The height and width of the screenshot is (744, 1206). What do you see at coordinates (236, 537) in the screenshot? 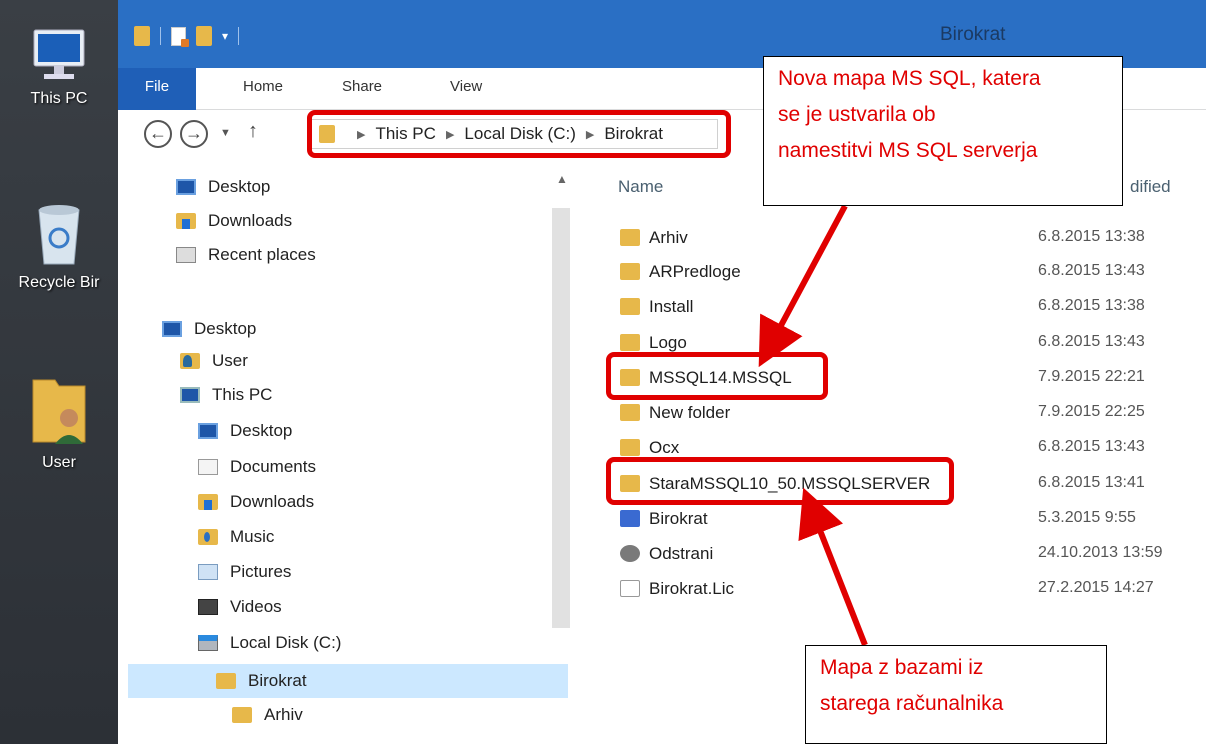
I see `nav-item-music: Music` at bounding box center [236, 537].